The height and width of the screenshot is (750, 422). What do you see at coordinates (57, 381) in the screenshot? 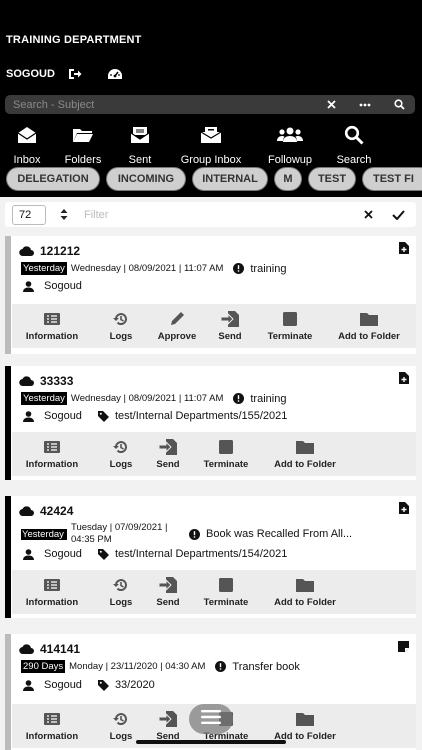
I see `card-id: 33333` at bounding box center [57, 381].